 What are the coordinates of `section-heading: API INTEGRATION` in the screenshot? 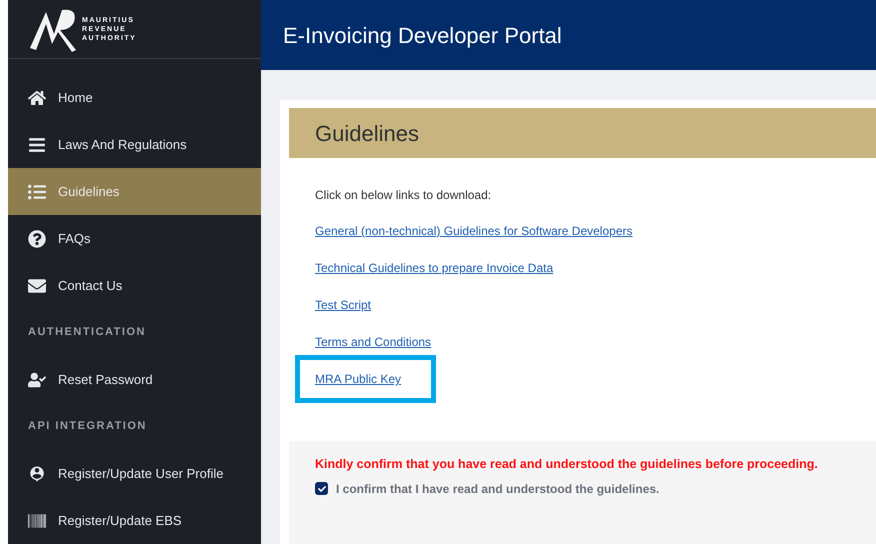 It's located at (87, 426).